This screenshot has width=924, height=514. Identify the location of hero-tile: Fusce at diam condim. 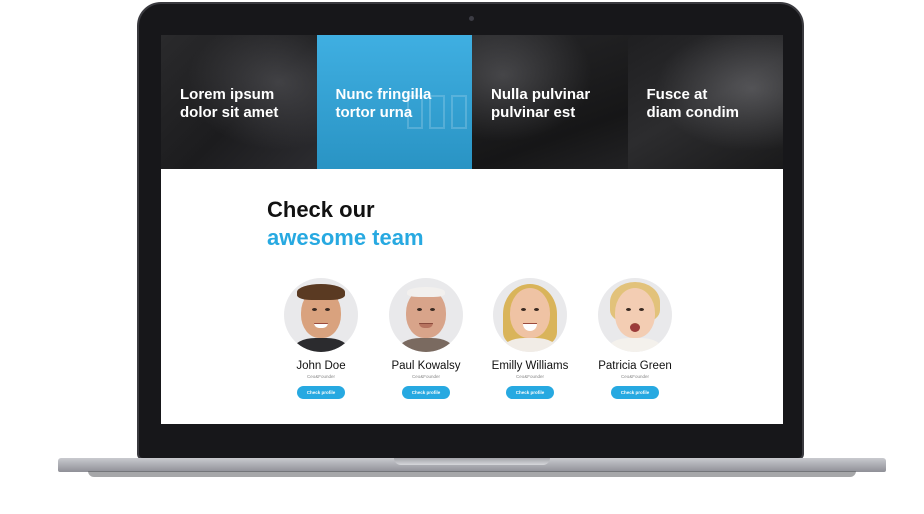
(705, 102).